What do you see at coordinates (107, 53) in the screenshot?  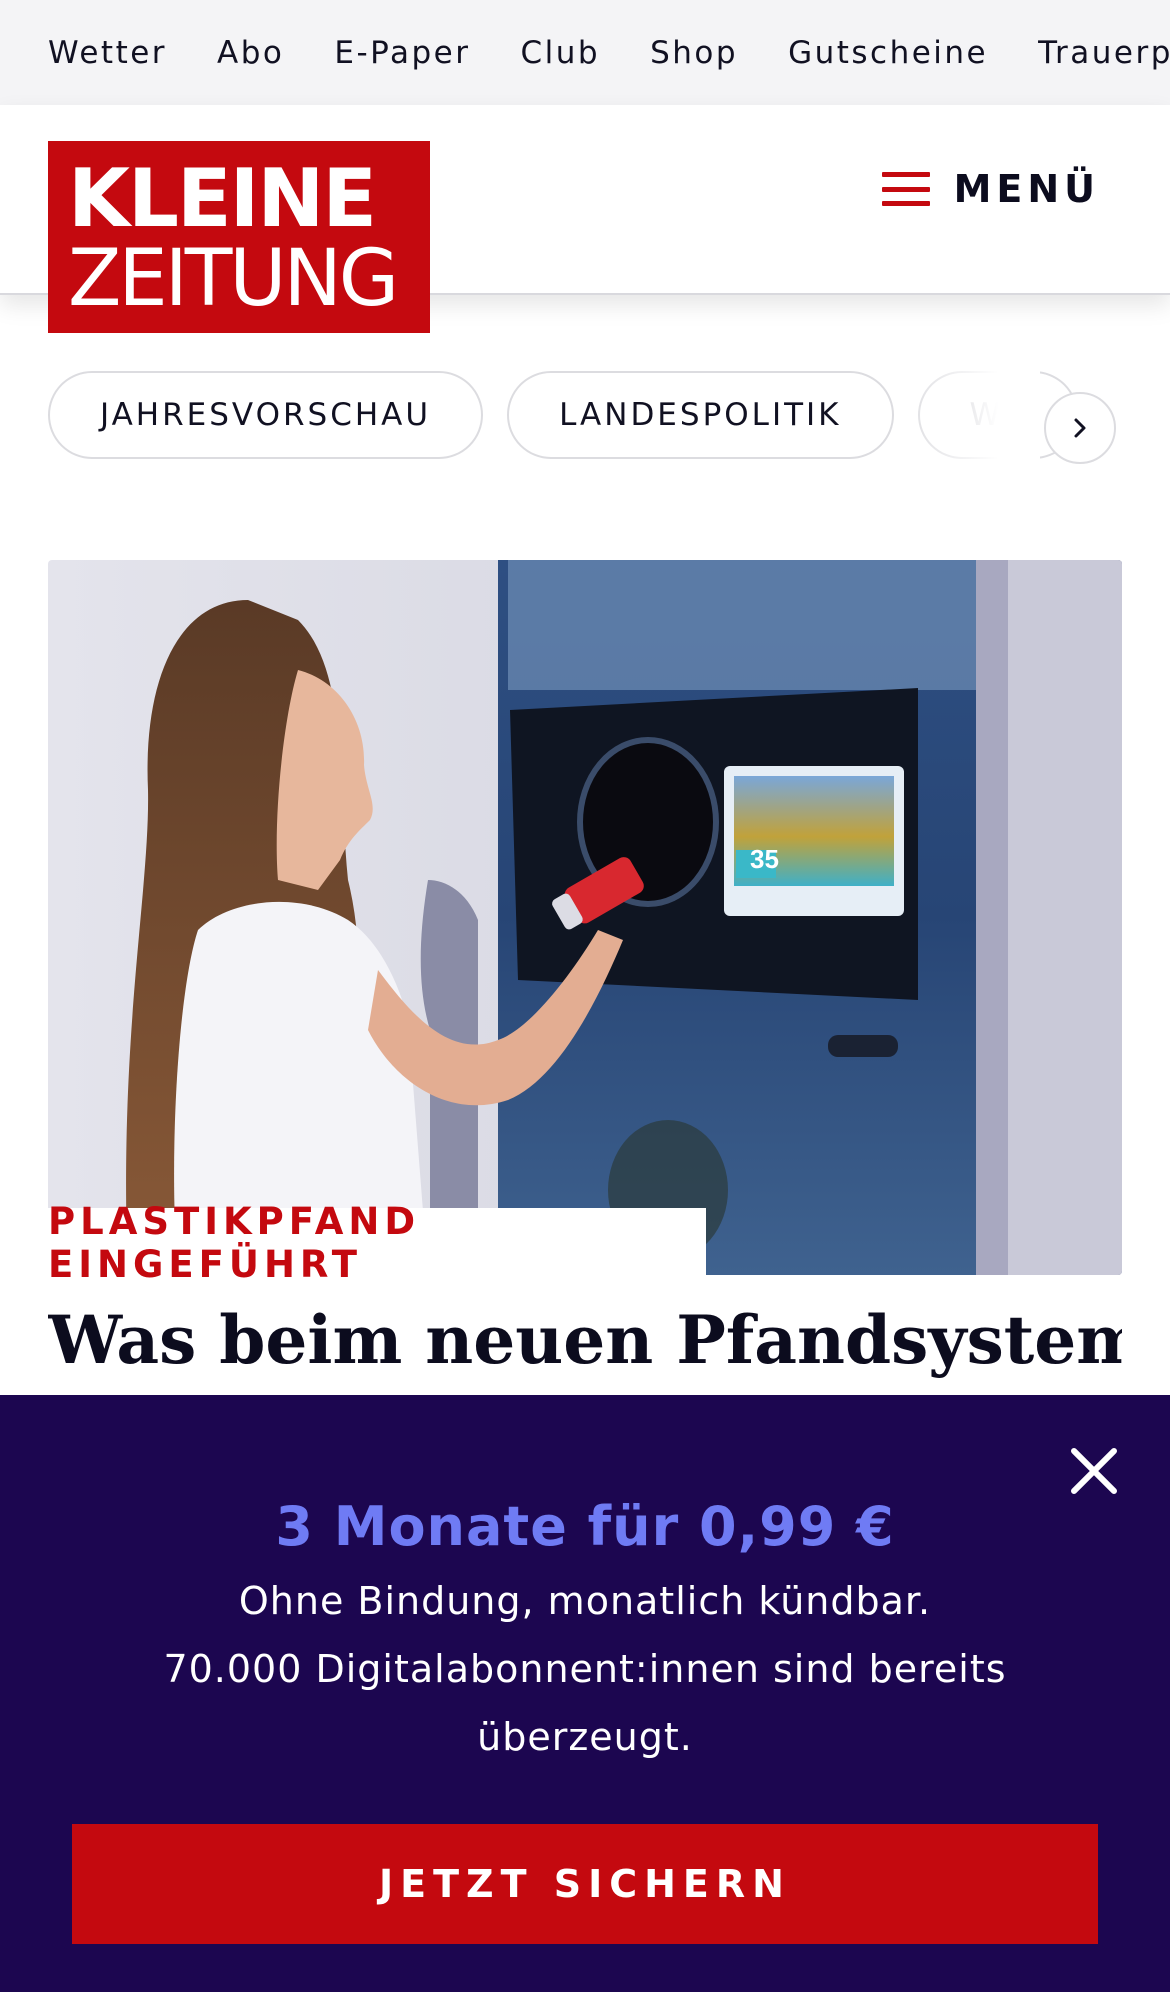 I see `nav-link-wetter: Wetter` at bounding box center [107, 53].